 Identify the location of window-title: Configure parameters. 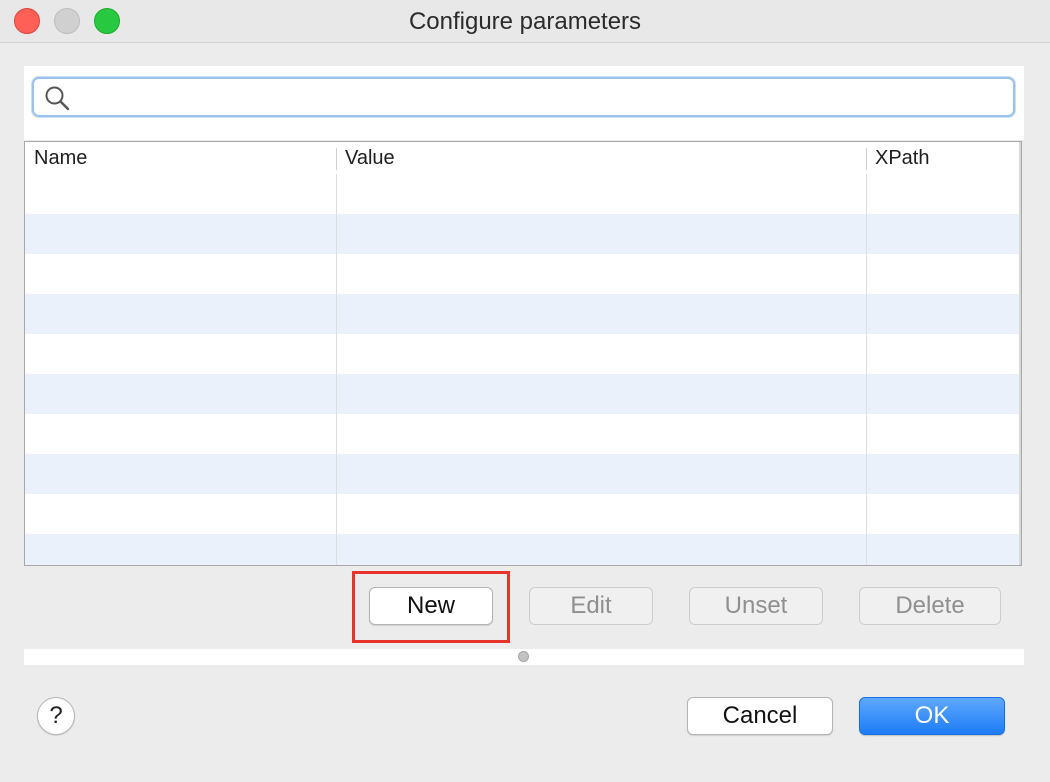
(525, 21).